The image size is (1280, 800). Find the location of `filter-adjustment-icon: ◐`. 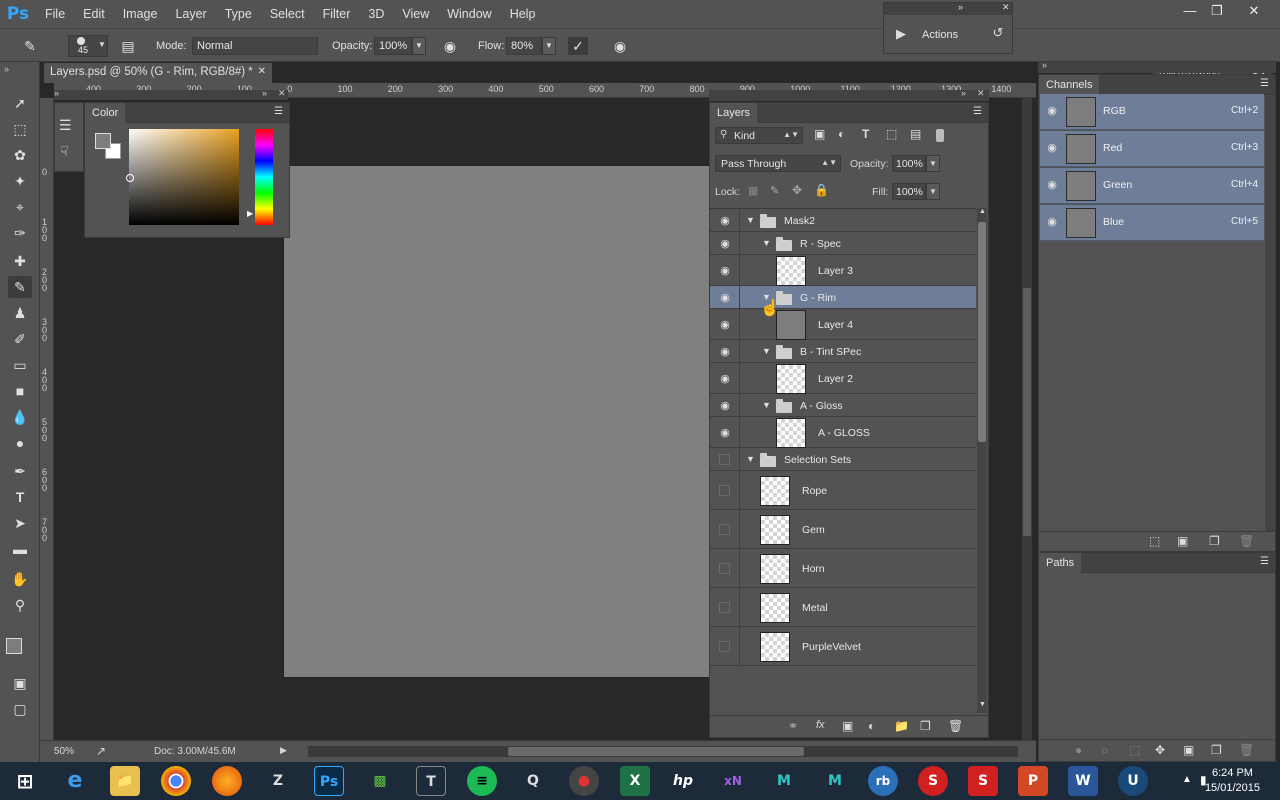

filter-adjustment-icon: ◐ is located at coordinates (841, 134).